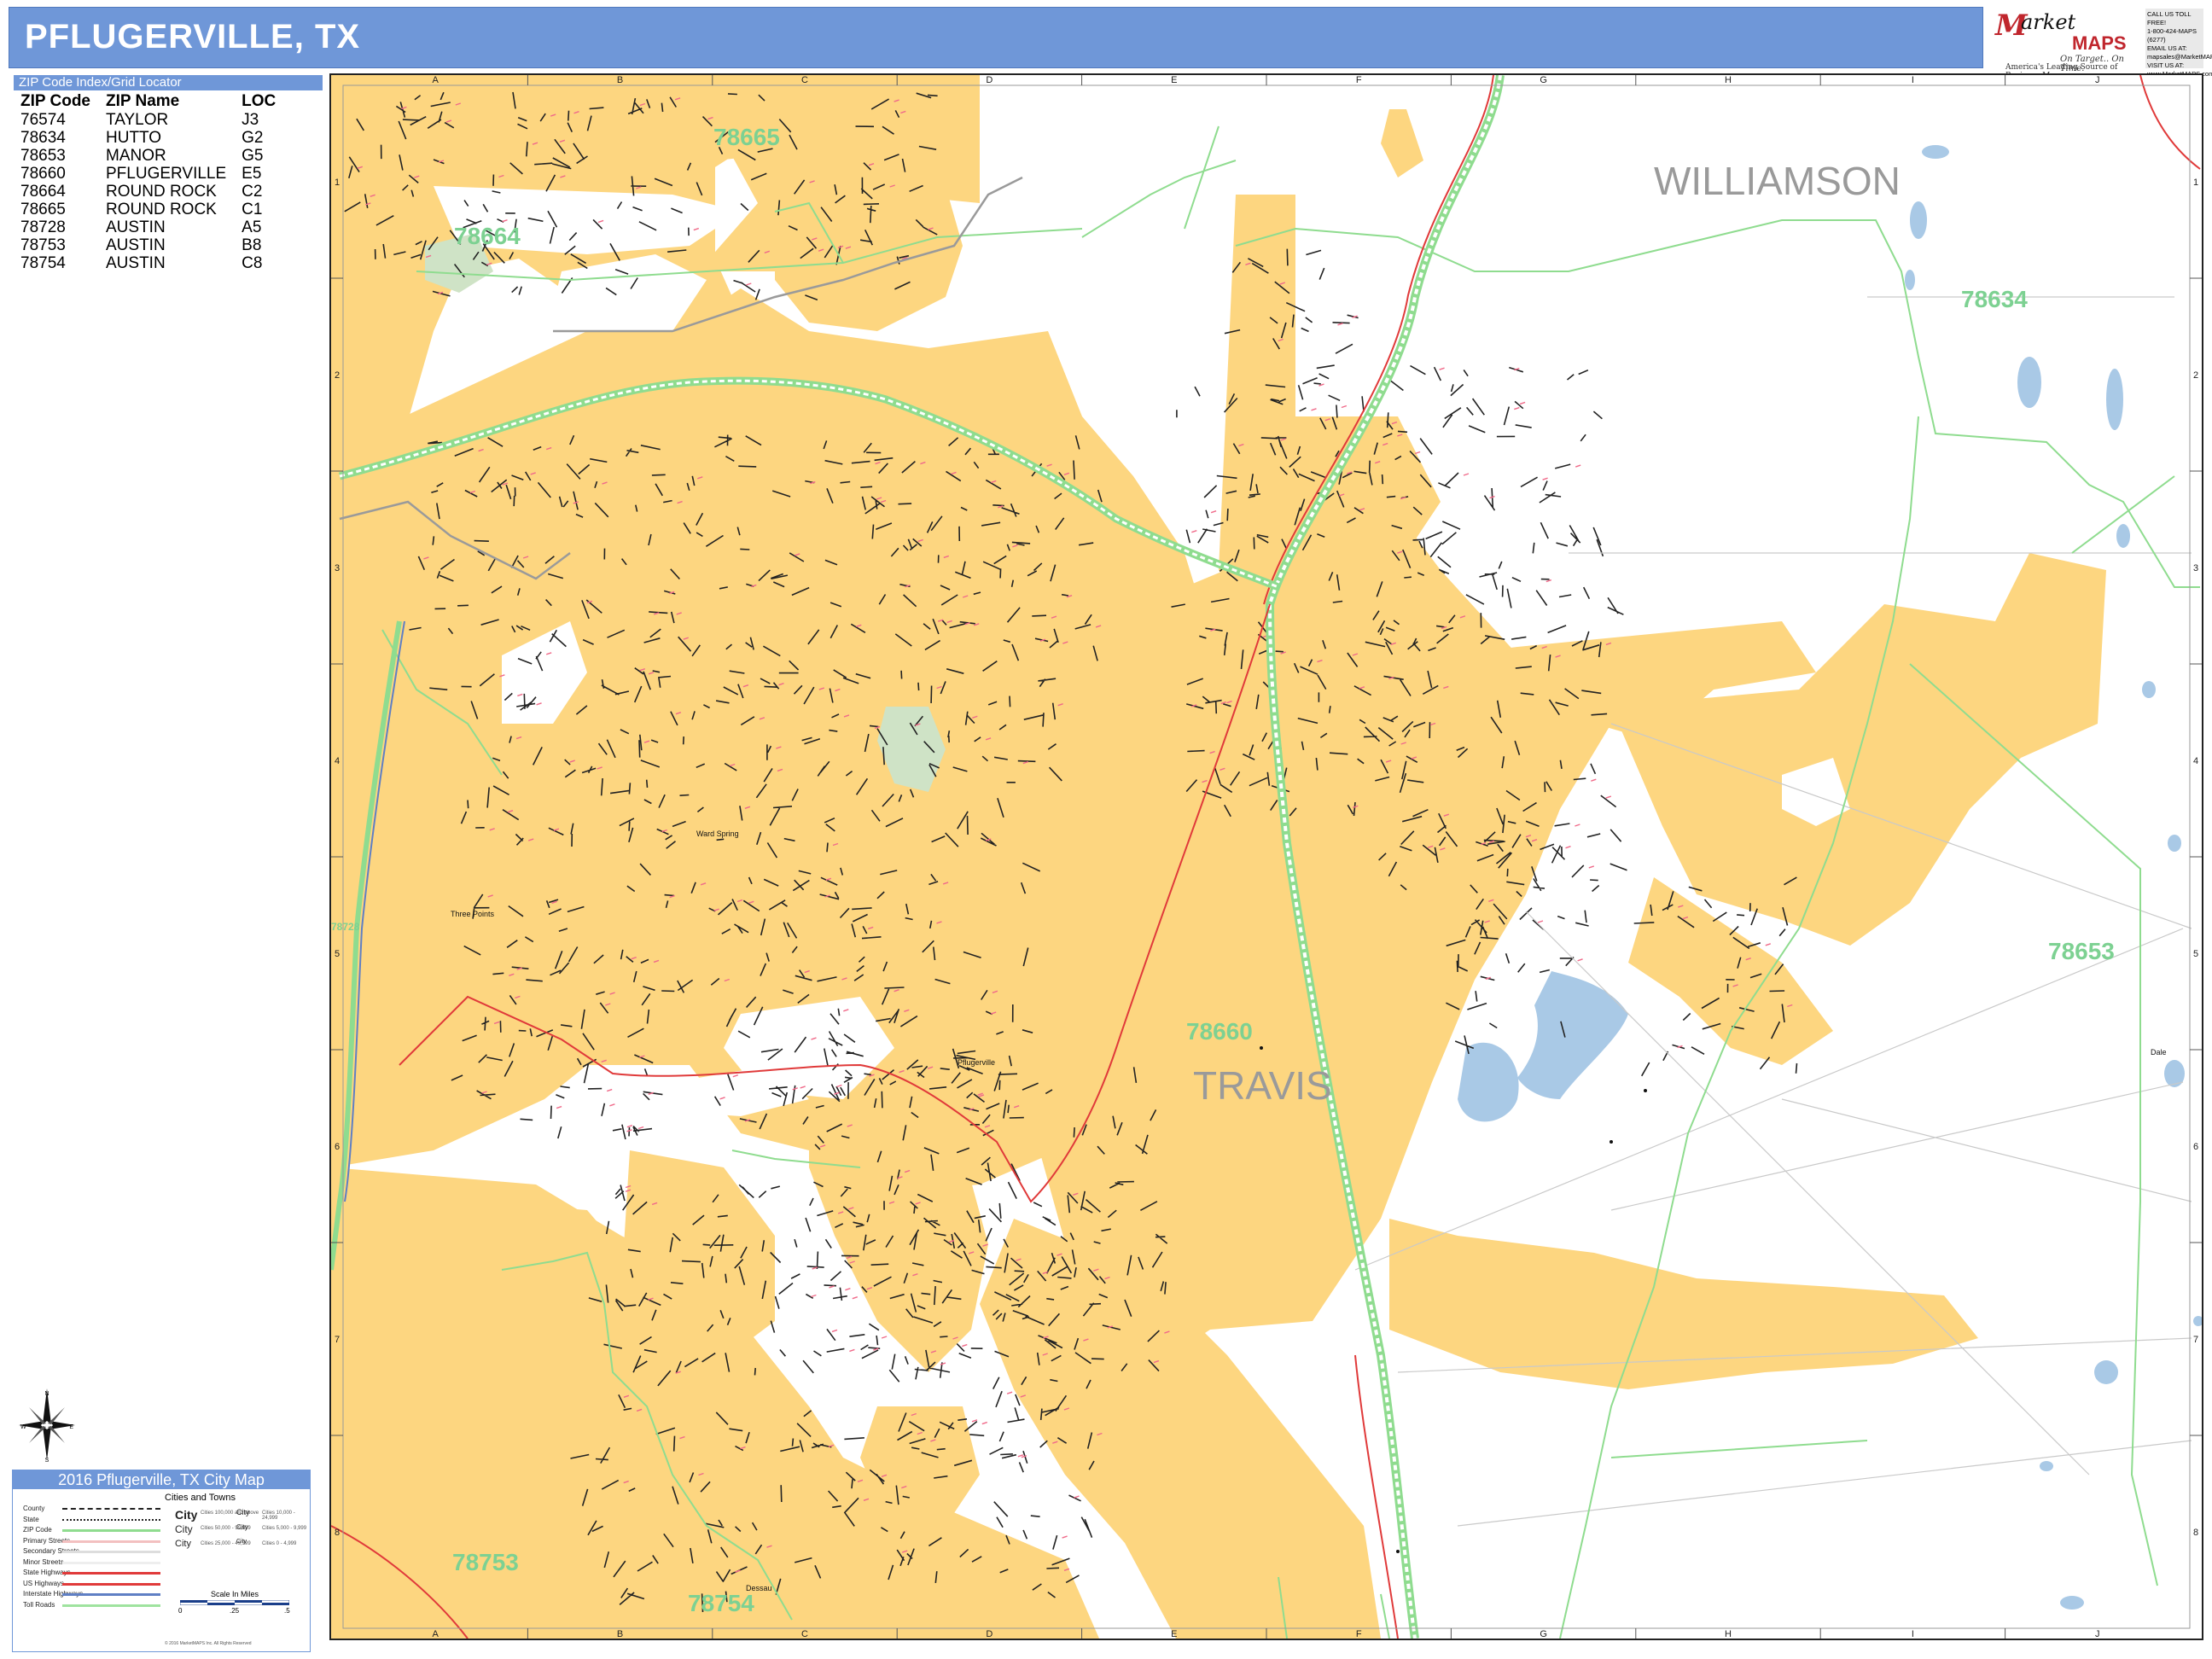 Image resolution: width=2212 pixels, height=1659 pixels. Describe the element at coordinates (487, 236) in the screenshot. I see `zip-label: 78664` at that location.